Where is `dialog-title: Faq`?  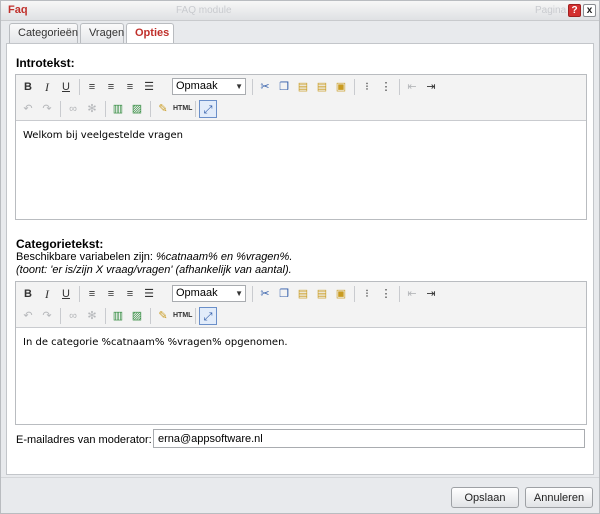 dialog-title: Faq is located at coordinates (18, 10).